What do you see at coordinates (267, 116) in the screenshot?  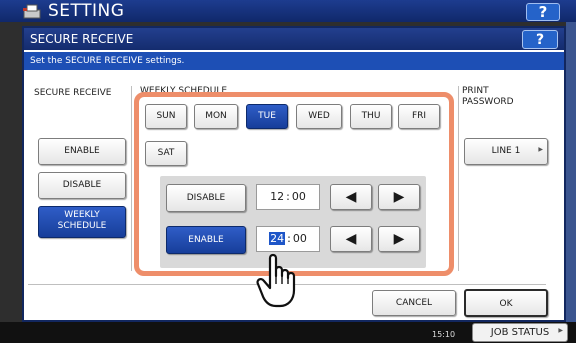 I see `day-button-tue: TUE` at bounding box center [267, 116].